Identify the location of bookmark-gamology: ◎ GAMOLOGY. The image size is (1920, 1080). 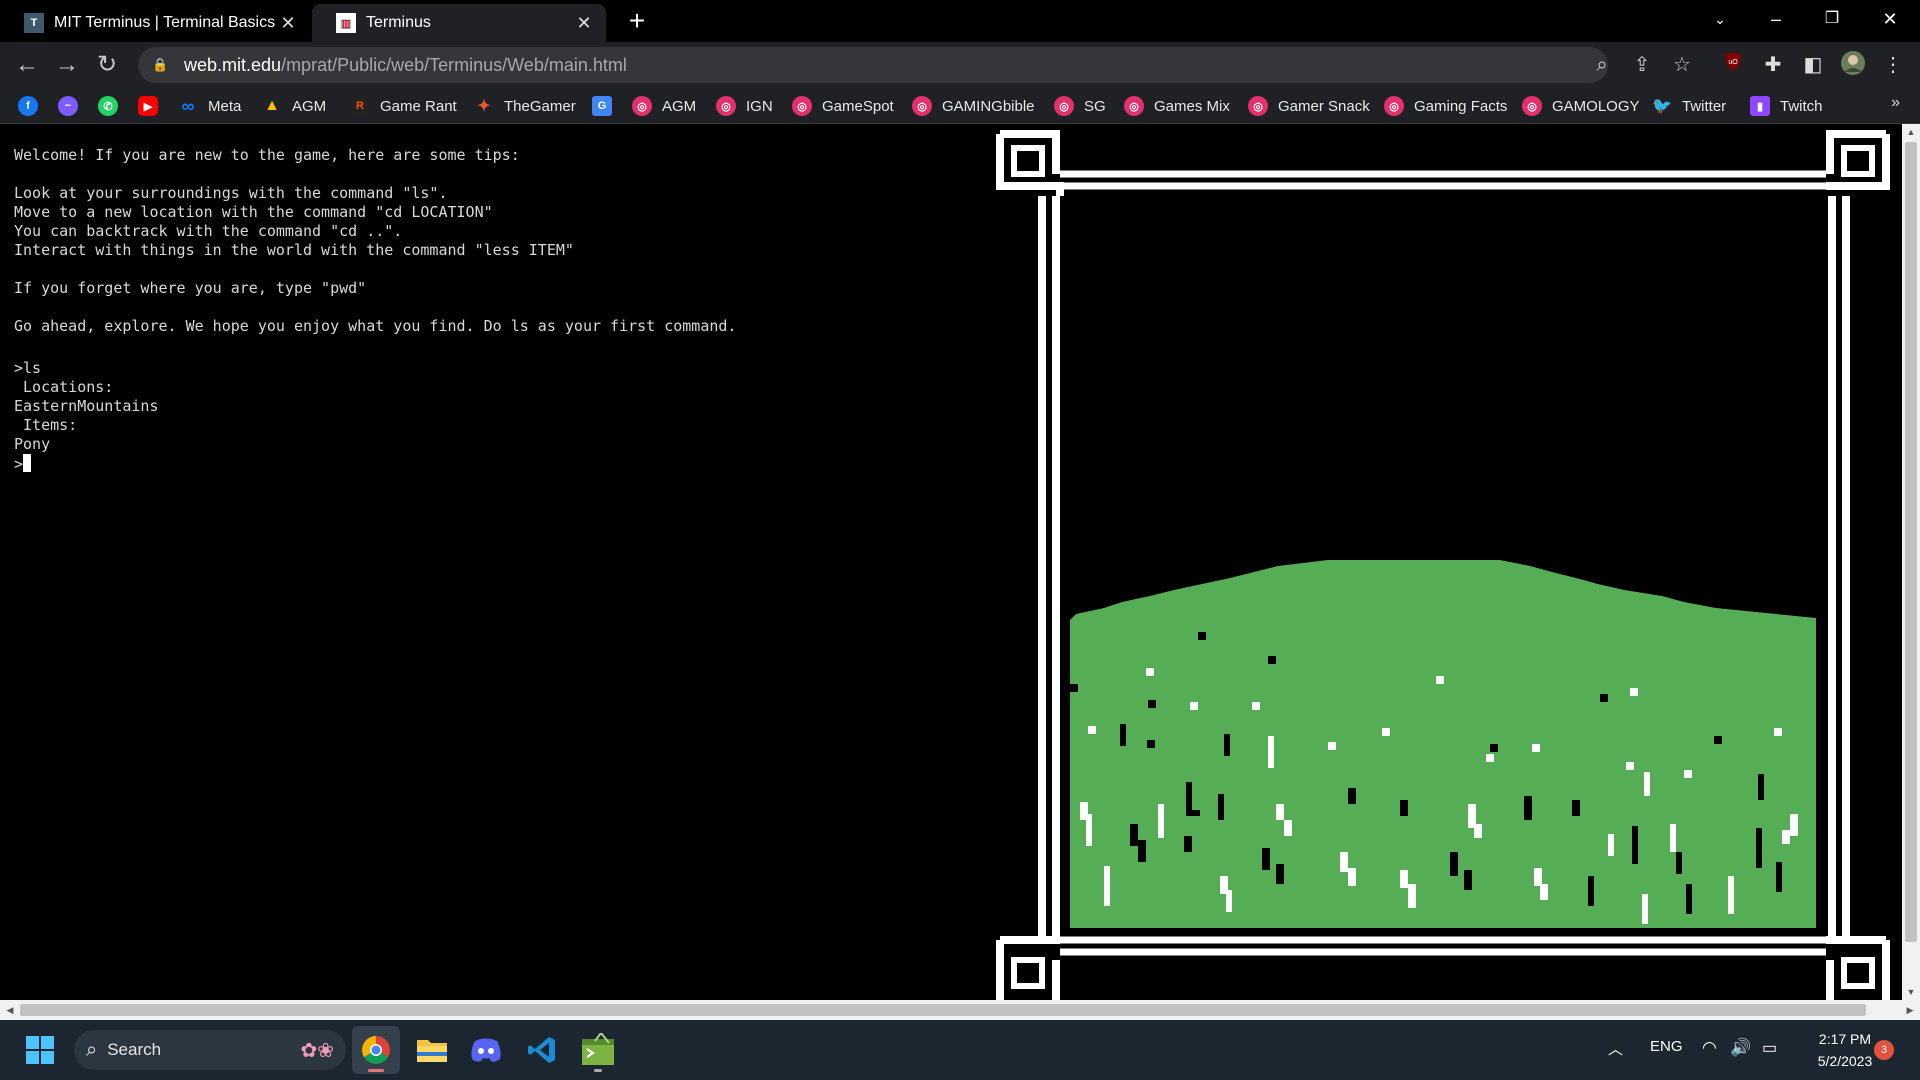
(1581, 106).